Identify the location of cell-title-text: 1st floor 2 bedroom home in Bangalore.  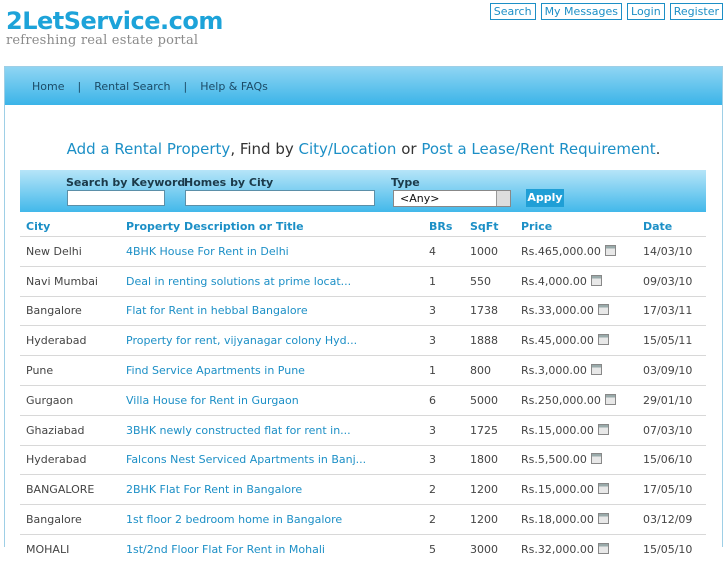
(234, 519).